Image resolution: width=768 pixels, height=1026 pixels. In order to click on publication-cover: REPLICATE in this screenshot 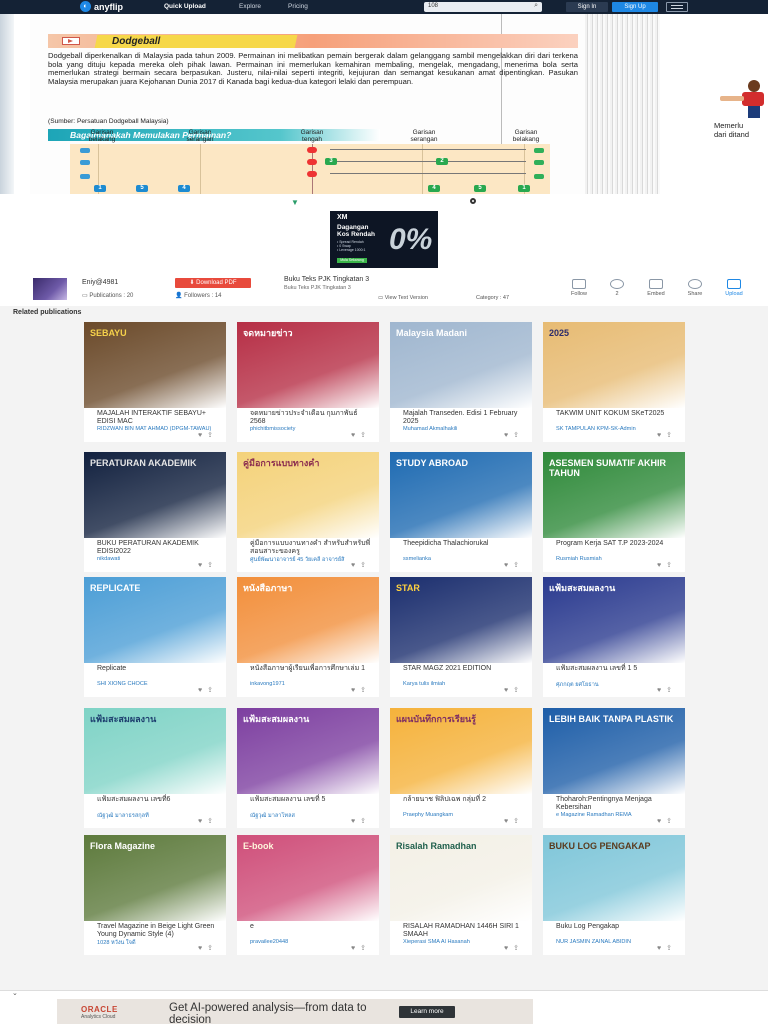, I will do `click(155, 620)`.